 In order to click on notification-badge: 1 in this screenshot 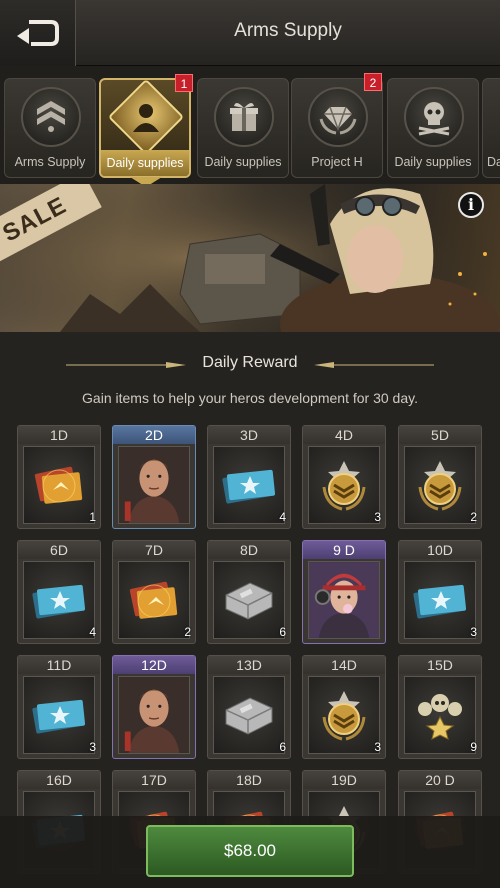, I will do `click(184, 83)`.